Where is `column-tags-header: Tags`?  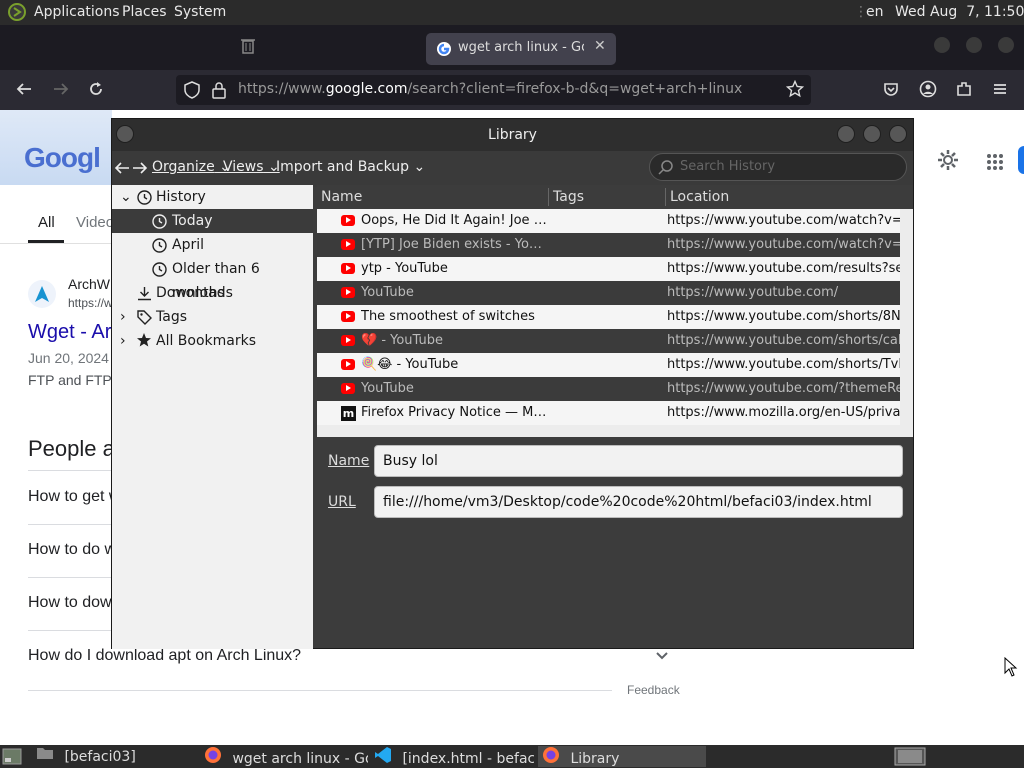
column-tags-header: Tags is located at coordinates (568, 197).